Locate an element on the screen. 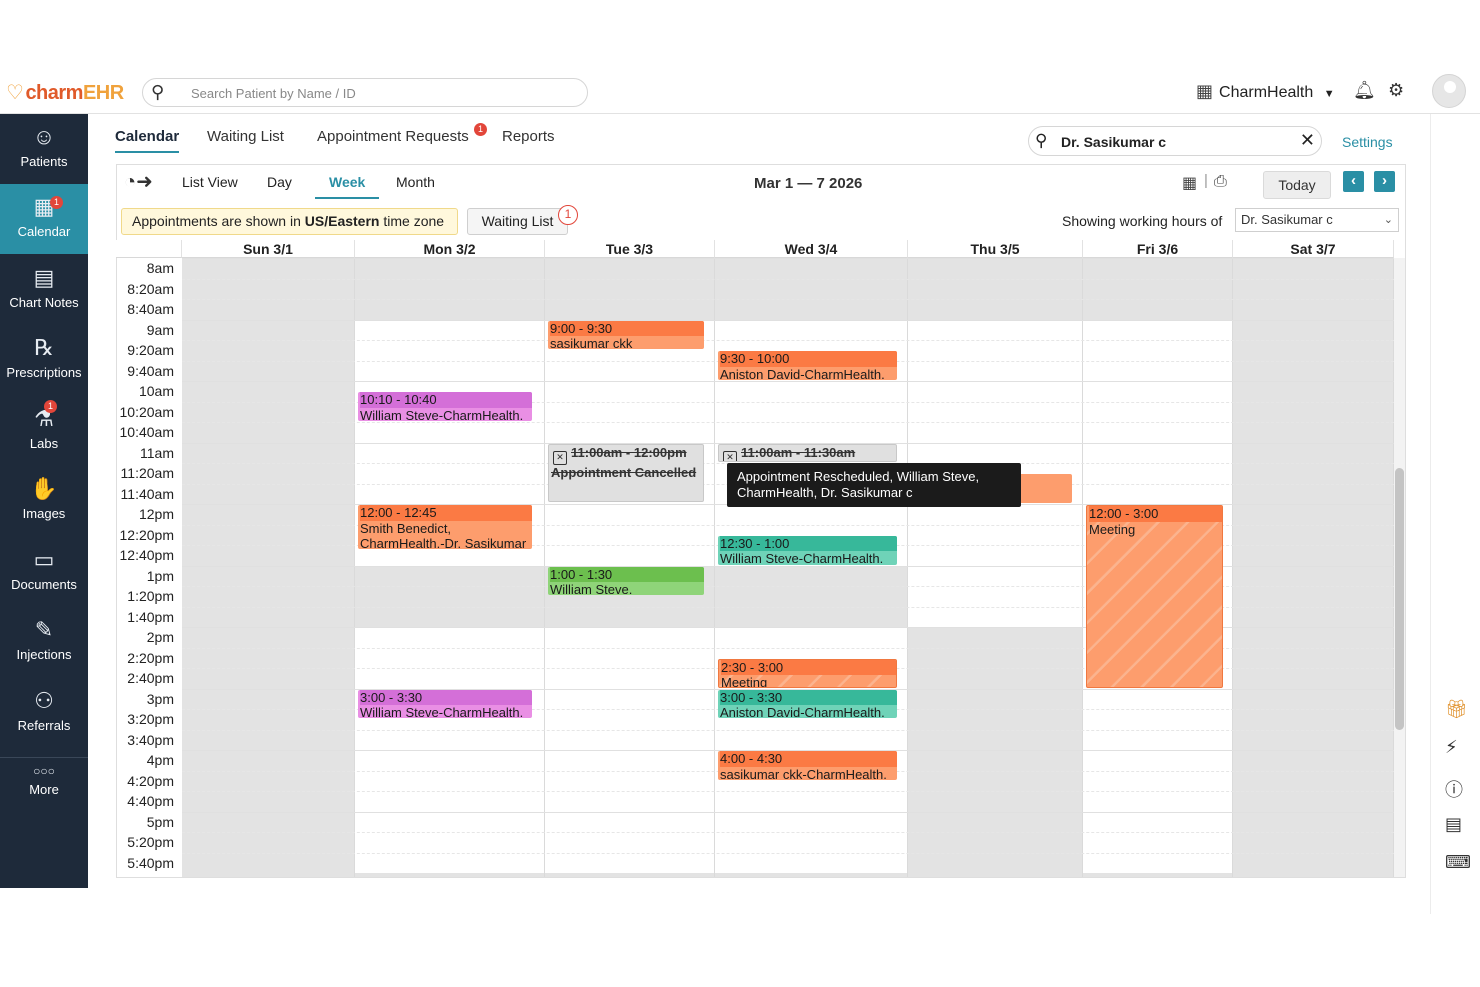  day-header: Sun 3/1 is located at coordinates (268, 249).